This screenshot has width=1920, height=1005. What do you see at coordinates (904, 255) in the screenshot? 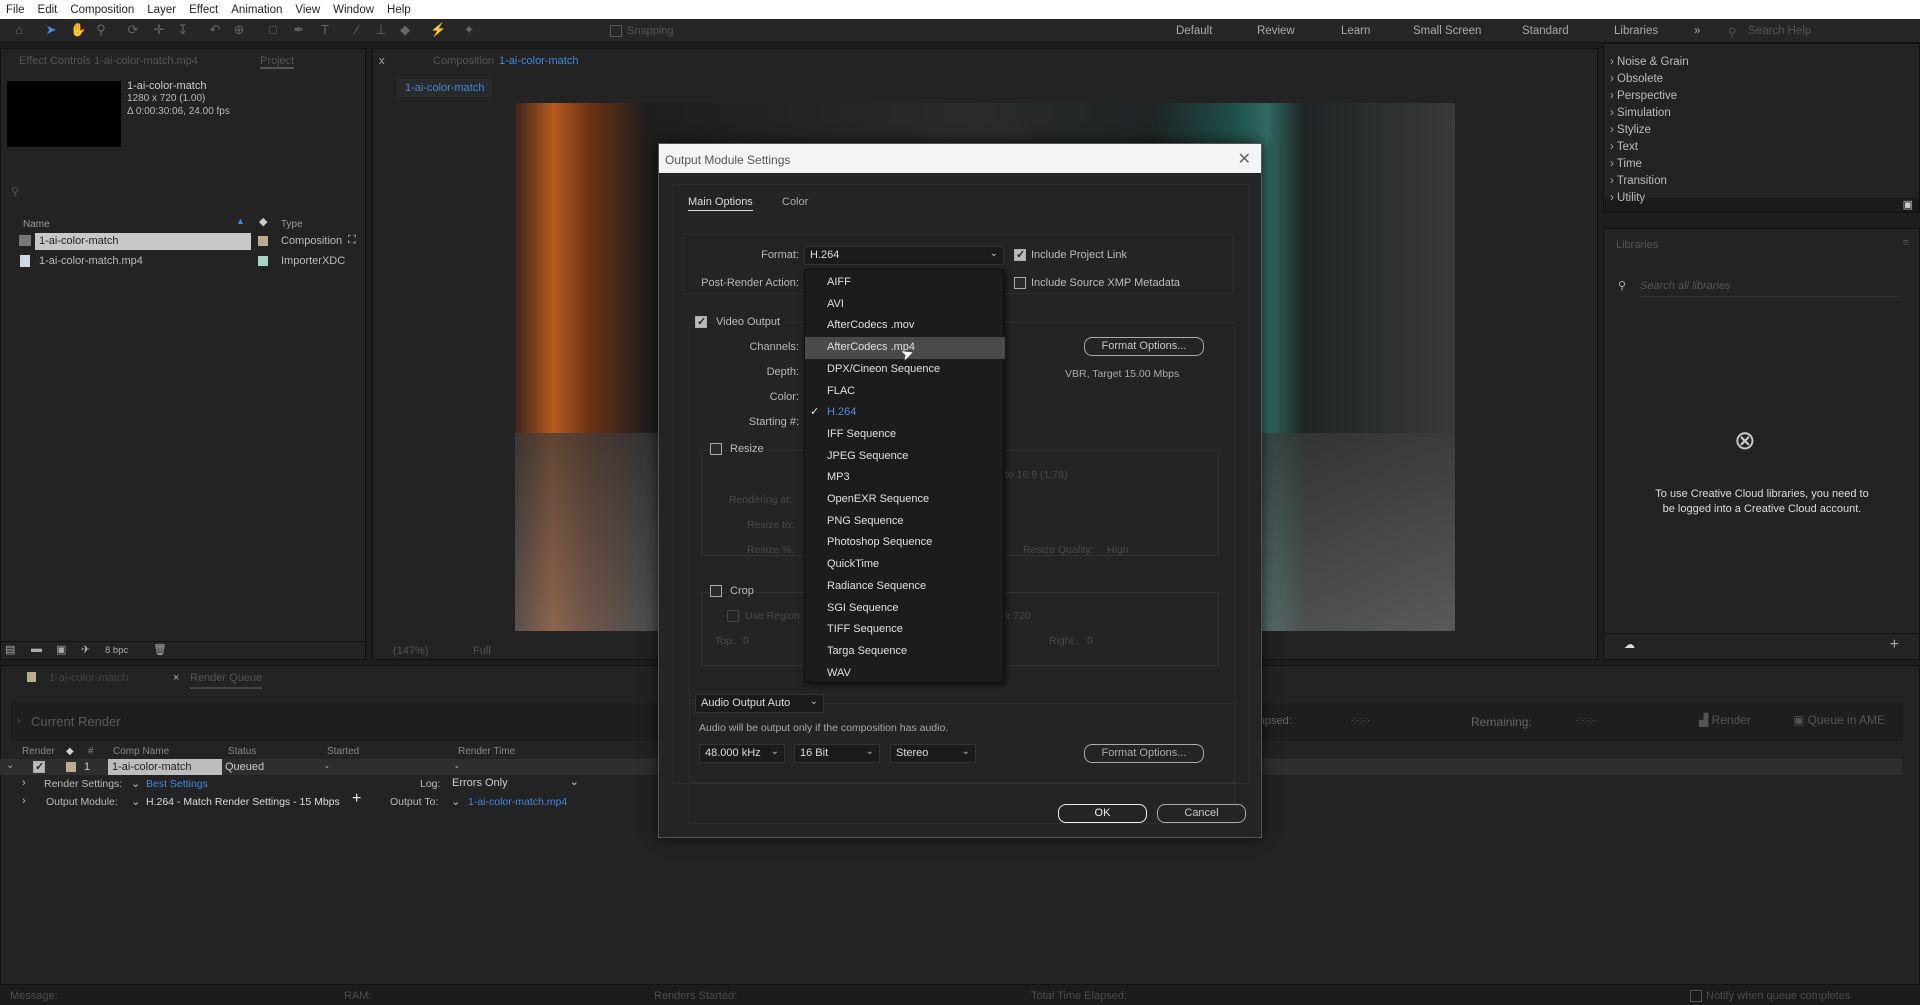
I see `format-dropdown: H.264 ⌄` at bounding box center [904, 255].